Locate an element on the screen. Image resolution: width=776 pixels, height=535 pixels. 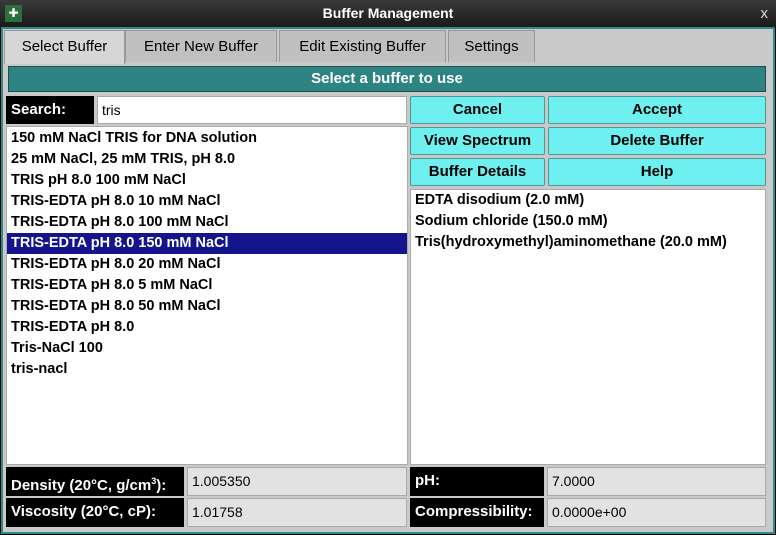
app-icon: ✚ is located at coordinates (13, 13).